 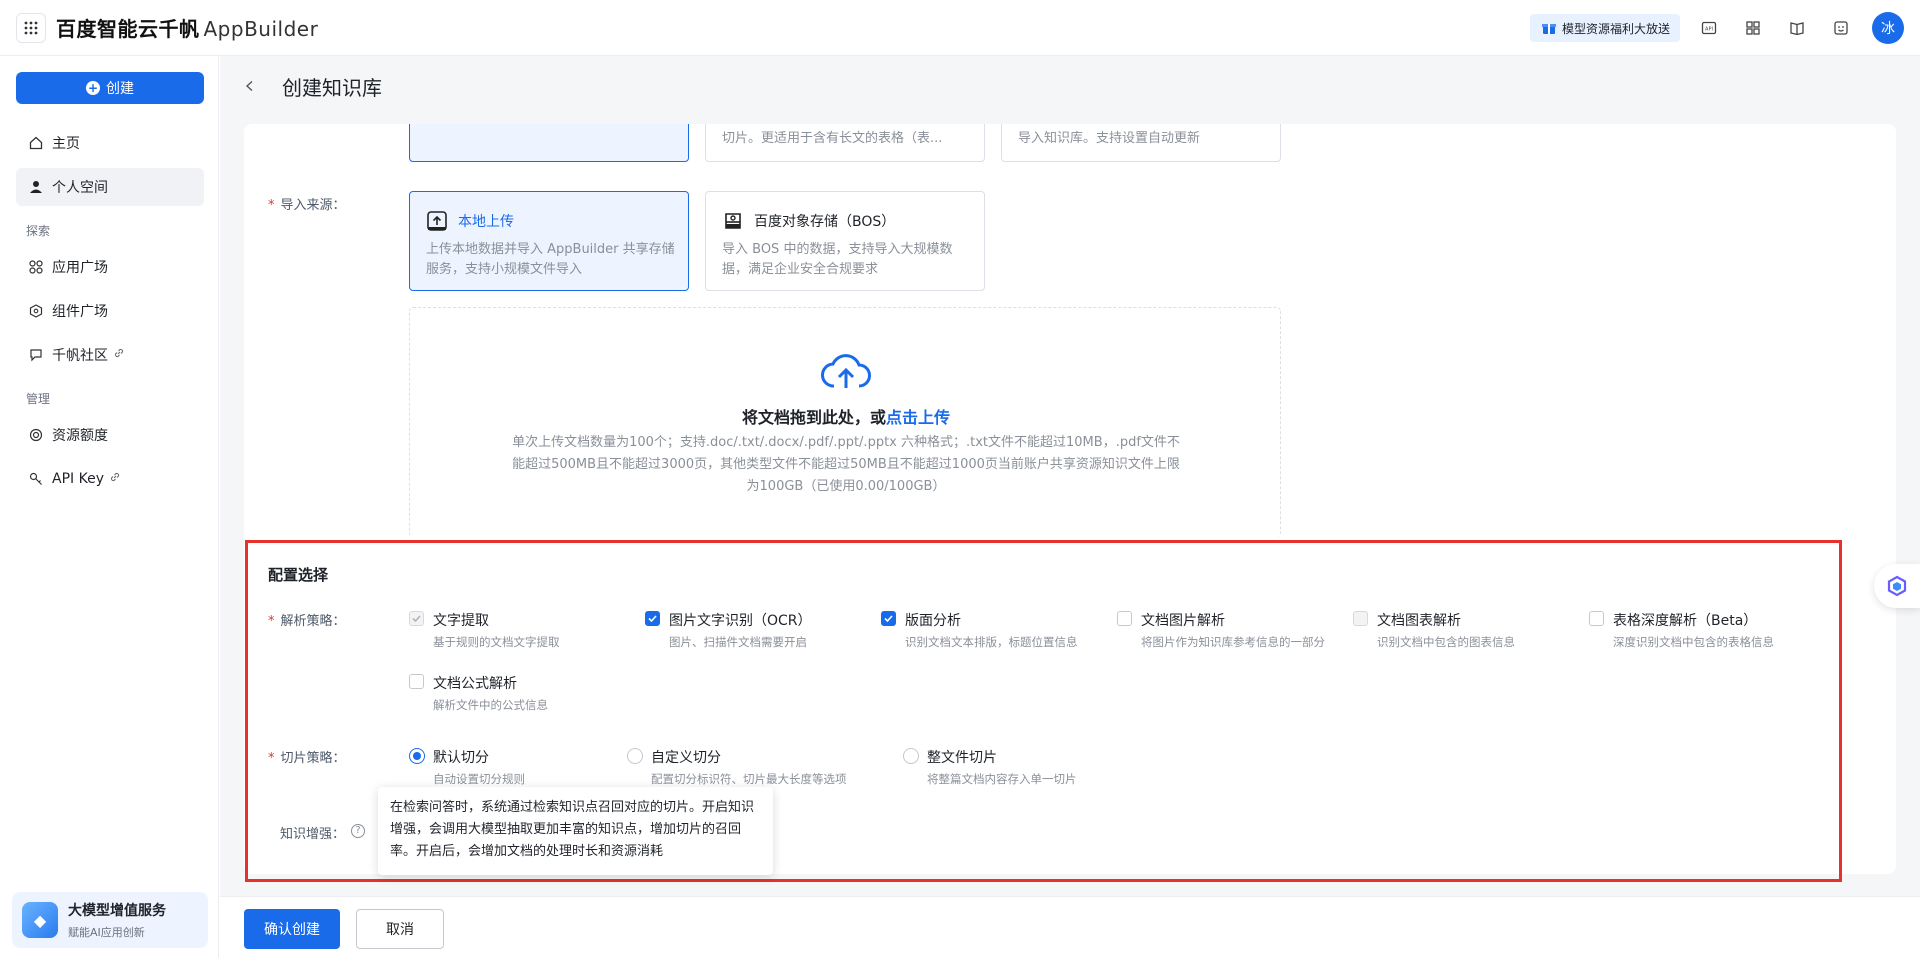 I want to click on components-icon, so click(x=1753, y=28).